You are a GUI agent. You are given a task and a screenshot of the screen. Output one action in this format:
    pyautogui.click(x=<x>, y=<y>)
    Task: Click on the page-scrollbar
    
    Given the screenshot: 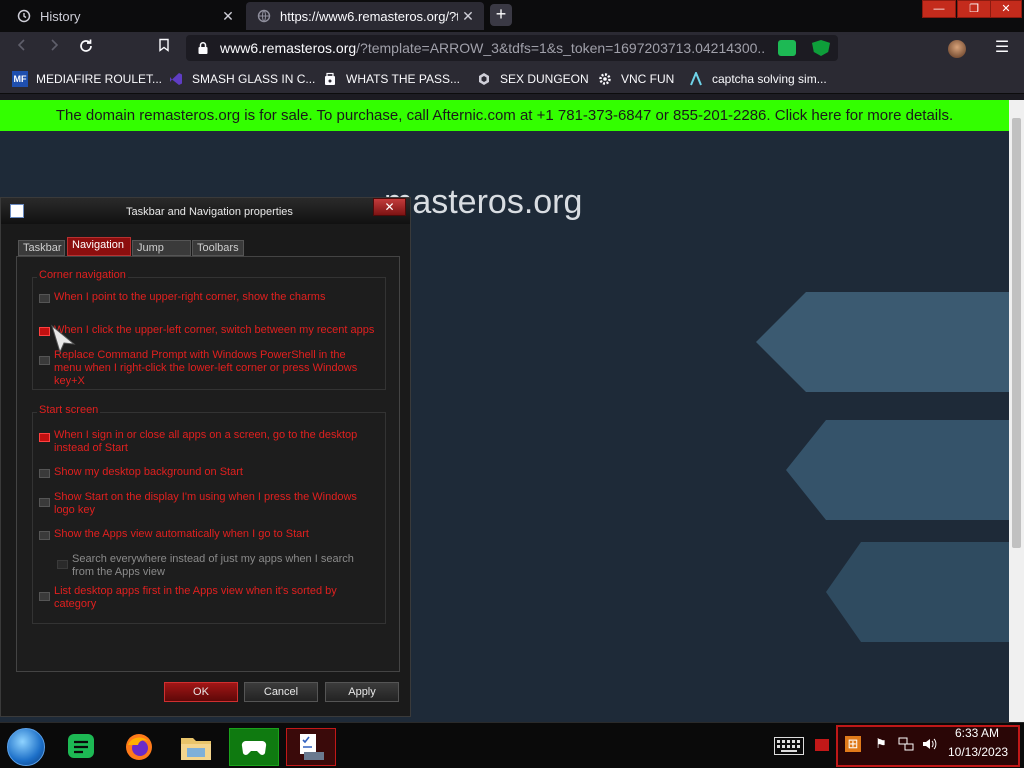 What is the action you would take?
    pyautogui.click(x=1016, y=411)
    